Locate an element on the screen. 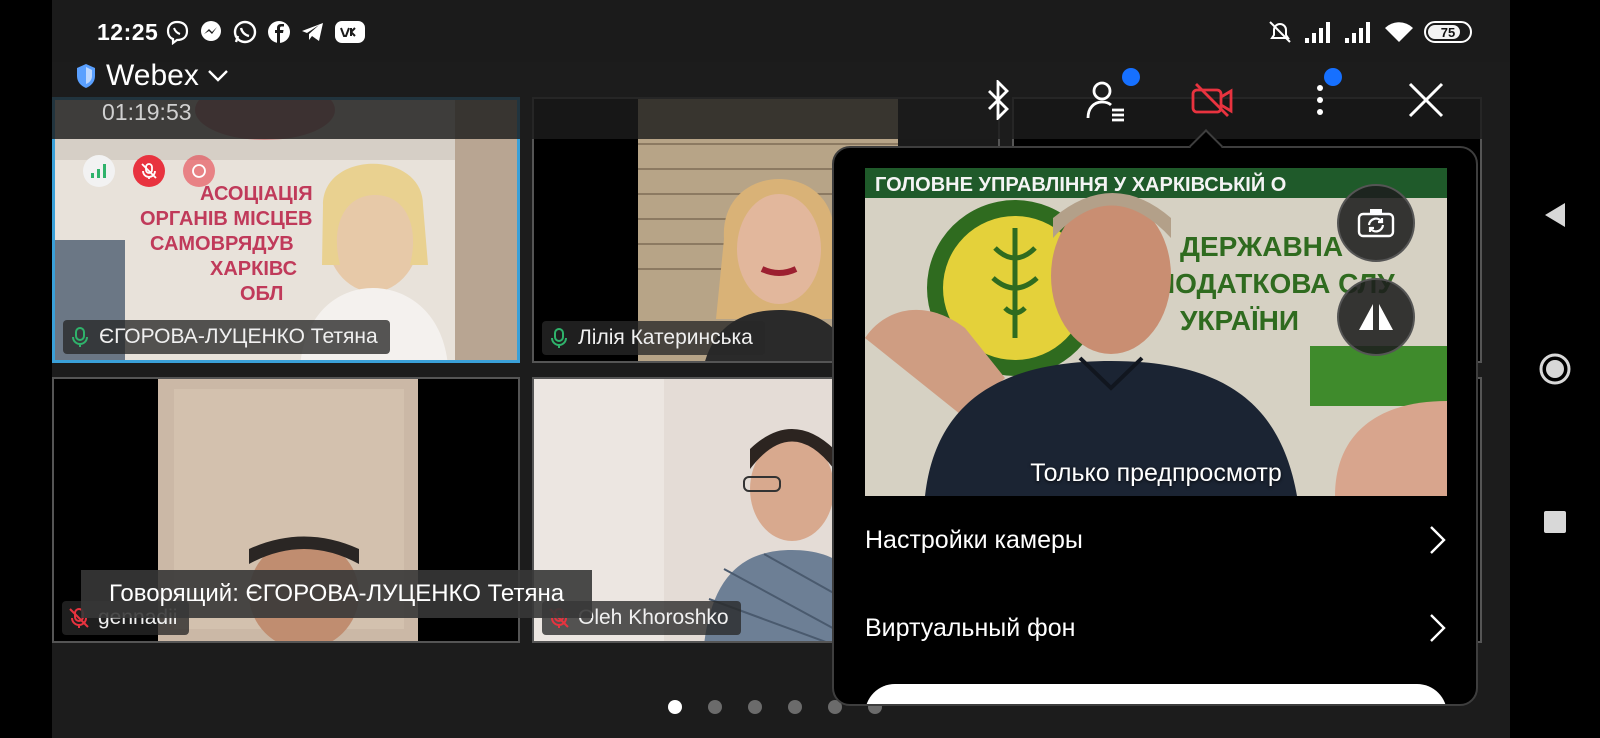 The image size is (1600, 738). signal-bars-icon is located at coordinates (98, 171).